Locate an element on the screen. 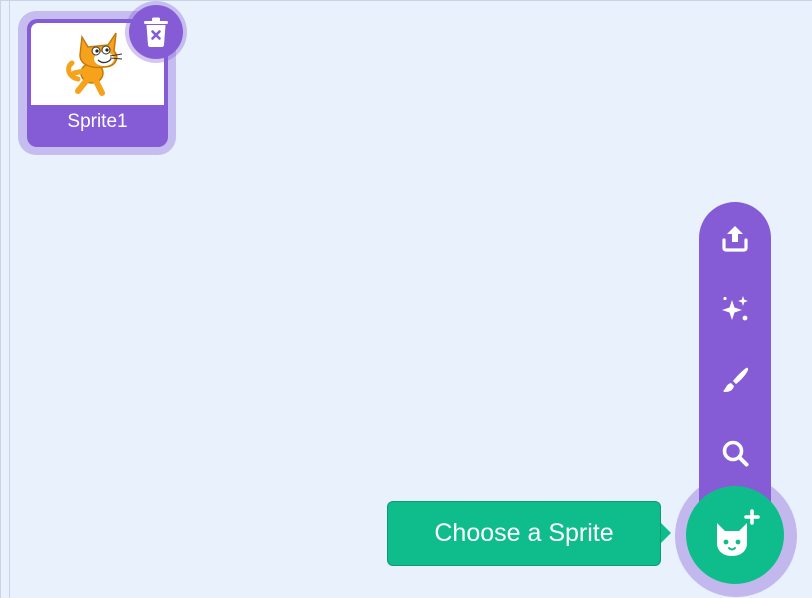 Image resolution: width=812 pixels, height=598 pixels. upload-sprite-button is located at coordinates (735, 238).